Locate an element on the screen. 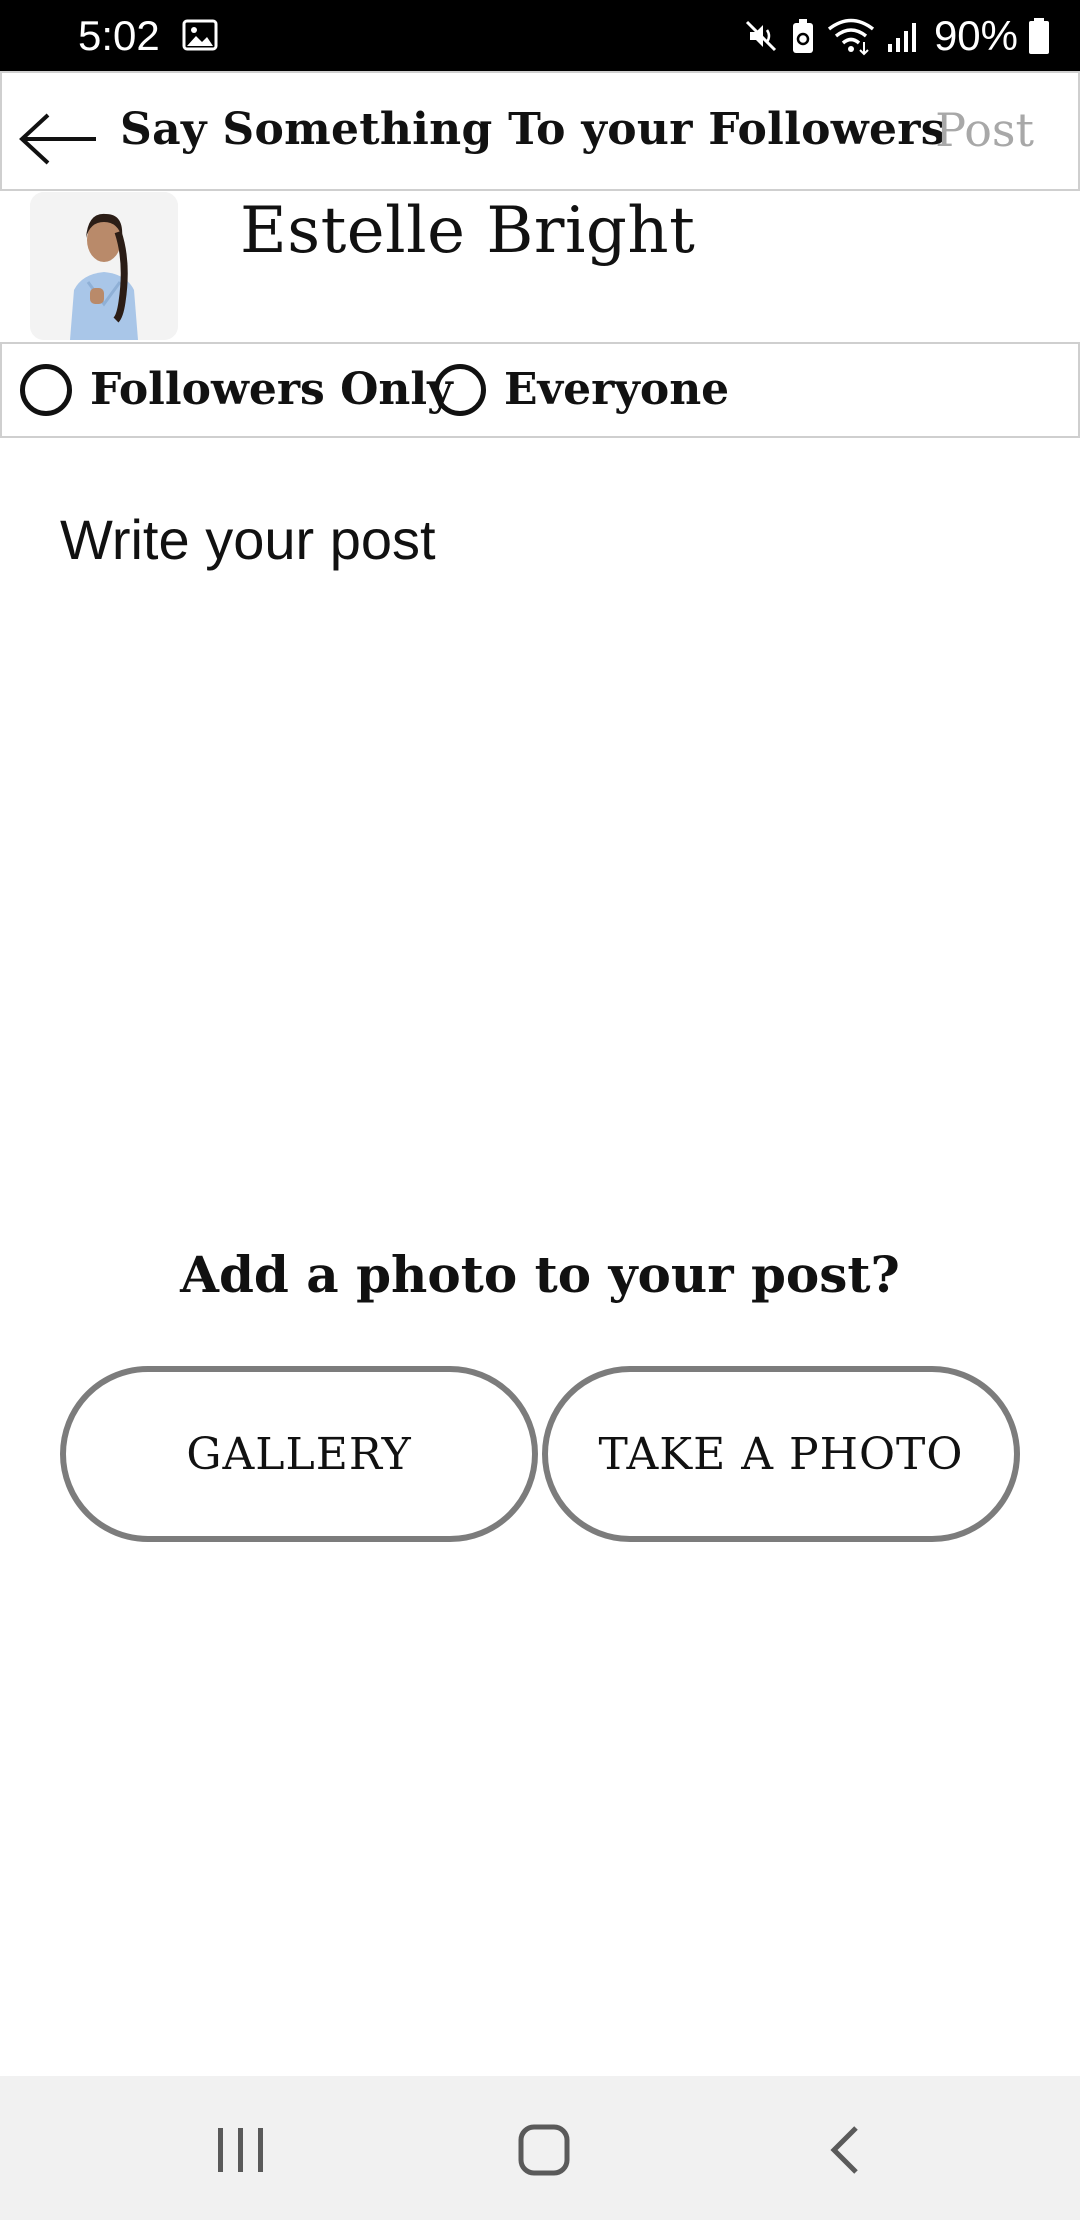 Image resolution: width=1080 pixels, height=2220 pixels. photo-prompt: Add a photo to your post? is located at coordinates (540, 1274).